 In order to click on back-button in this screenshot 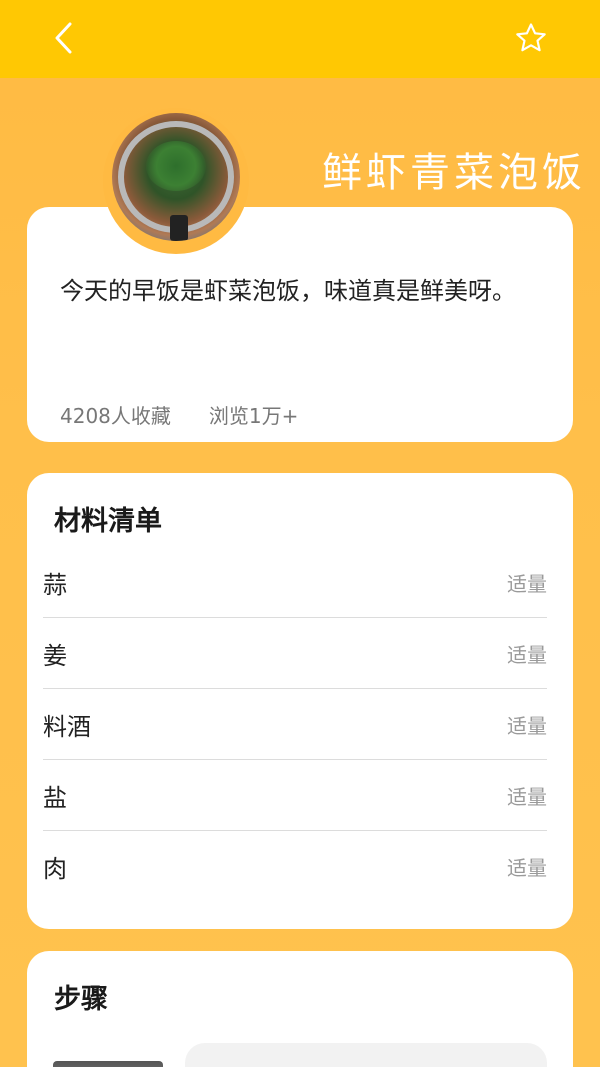, I will do `click(64, 38)`.